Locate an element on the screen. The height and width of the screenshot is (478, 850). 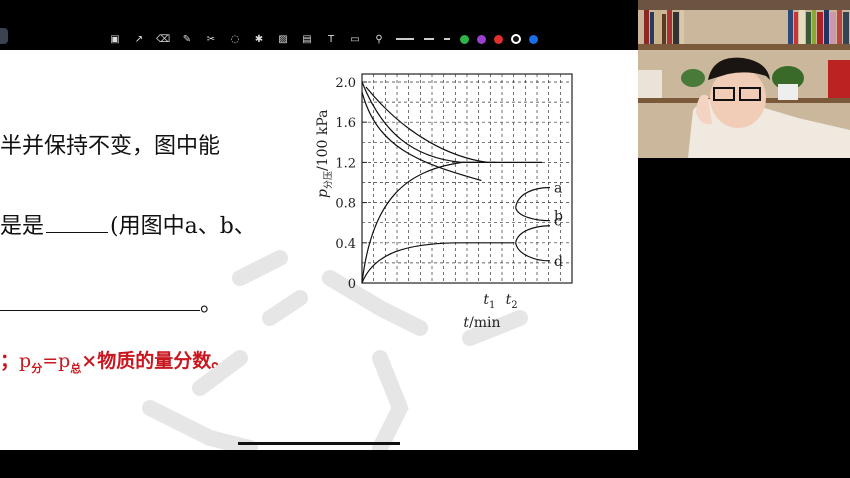
screenshot-icon: ▣ is located at coordinates (115, 39).